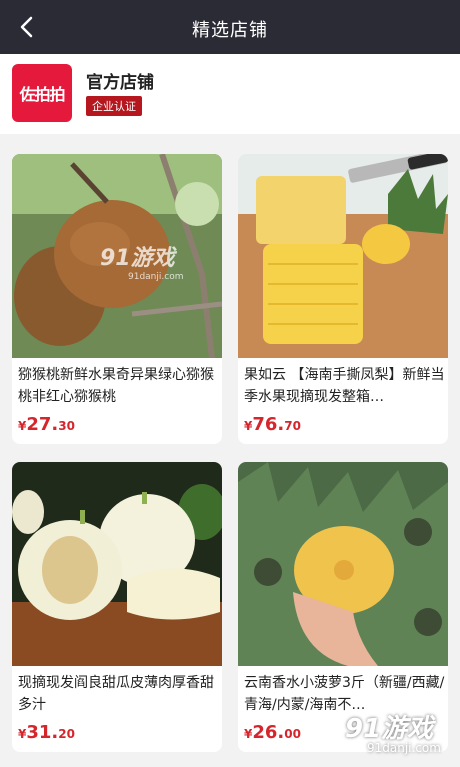  What do you see at coordinates (116, 694) in the screenshot?
I see `product-title: 现摘现发阎良甜瓜皮薄肉厚香甜多汁` at bounding box center [116, 694].